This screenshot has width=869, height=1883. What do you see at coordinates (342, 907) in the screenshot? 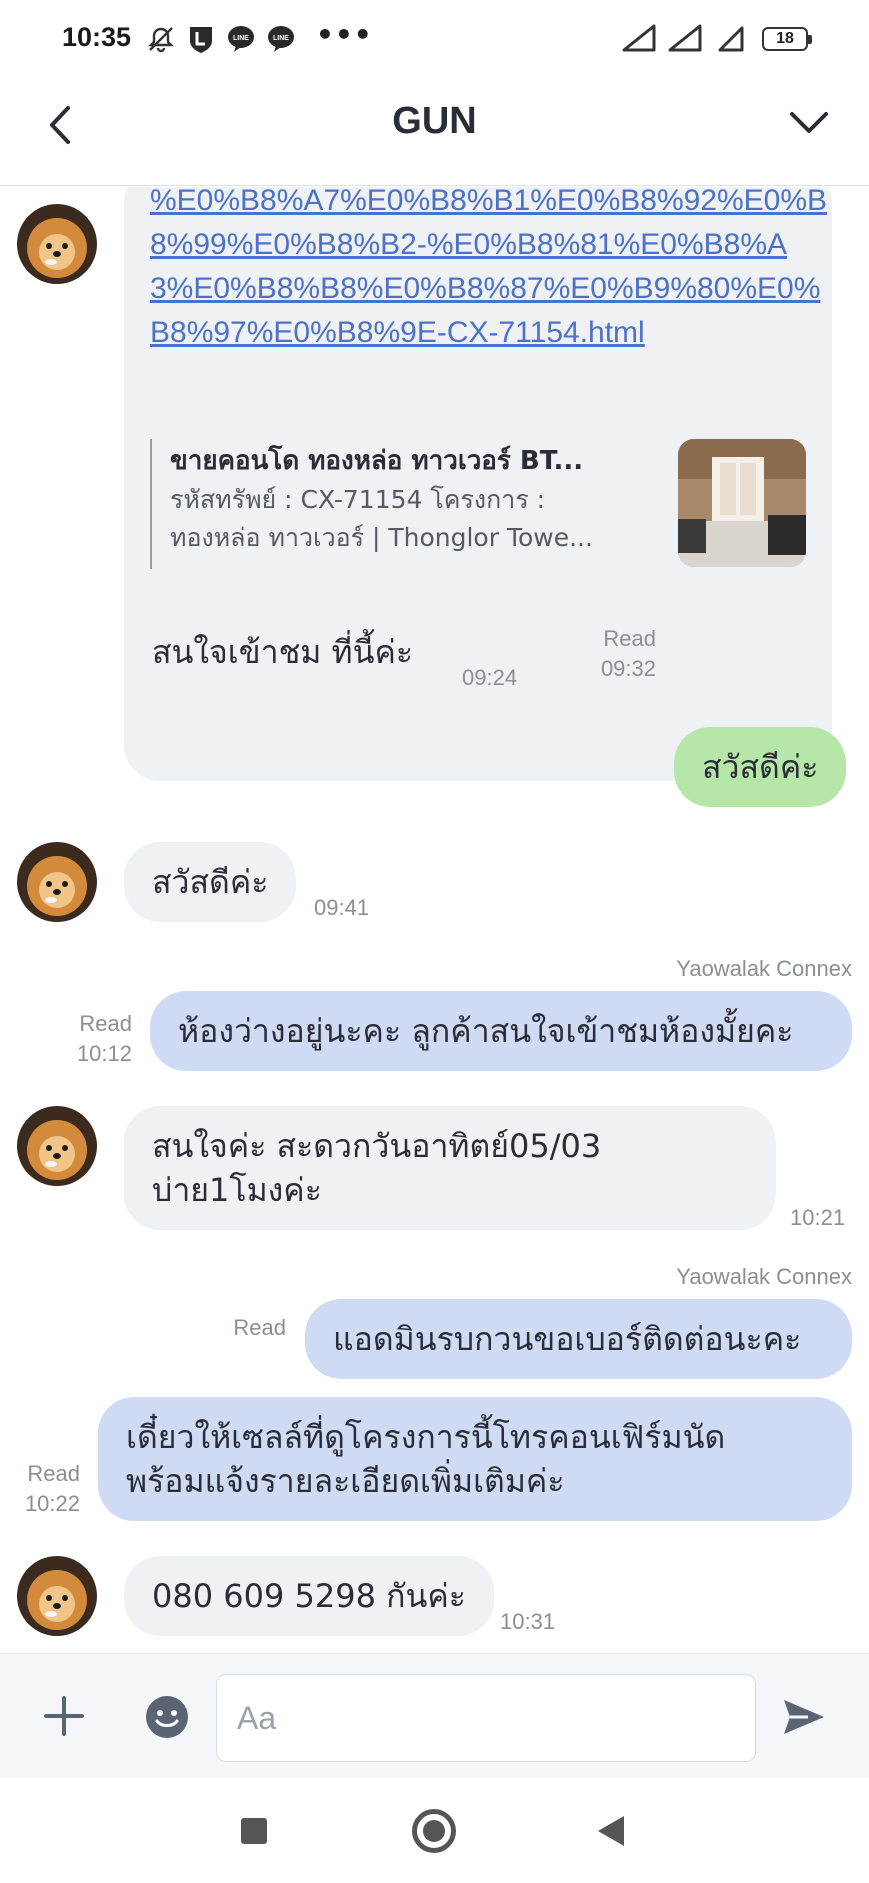
I see `message-time: 09:41` at bounding box center [342, 907].